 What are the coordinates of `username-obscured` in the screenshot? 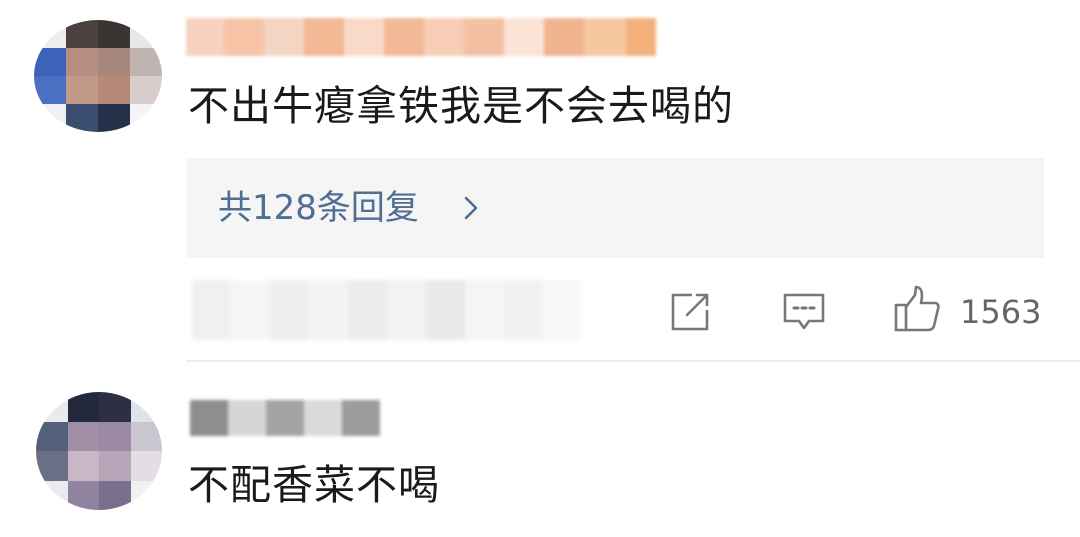 It's located at (285, 418).